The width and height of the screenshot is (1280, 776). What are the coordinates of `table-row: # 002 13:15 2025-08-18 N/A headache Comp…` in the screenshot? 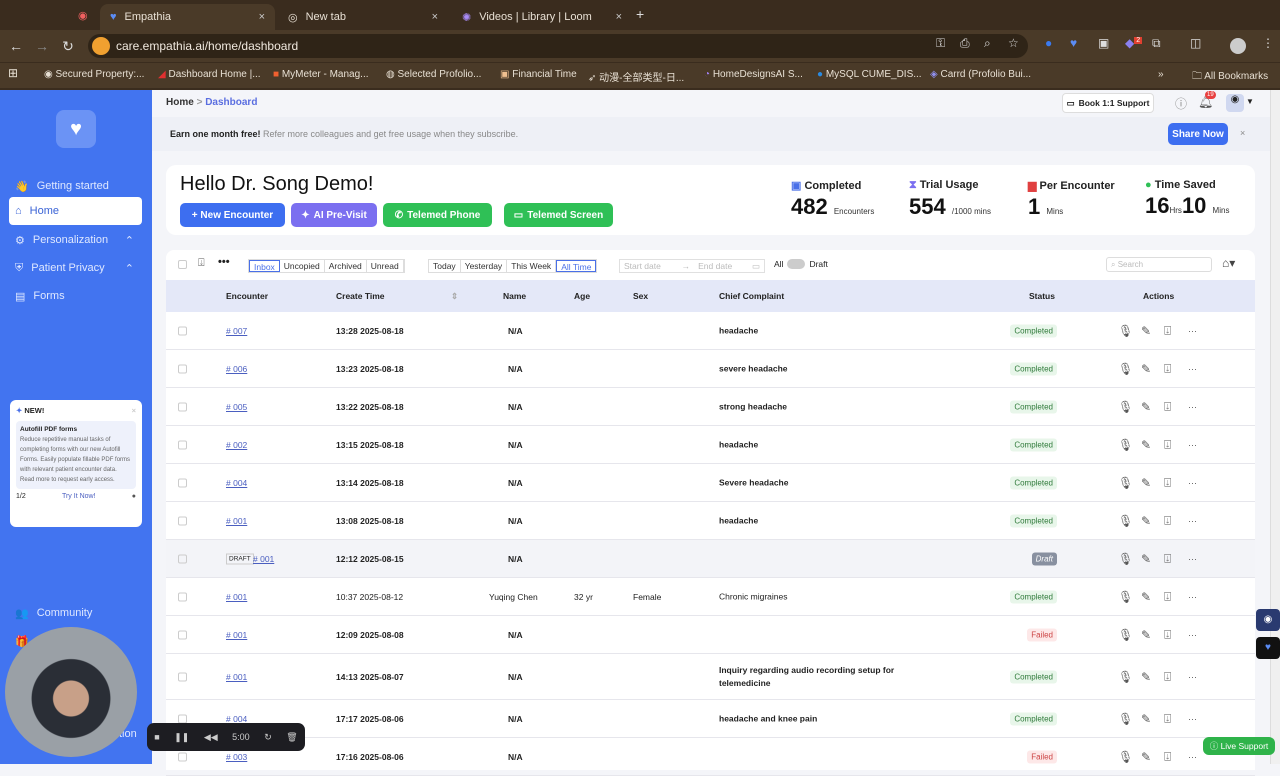 It's located at (710, 445).